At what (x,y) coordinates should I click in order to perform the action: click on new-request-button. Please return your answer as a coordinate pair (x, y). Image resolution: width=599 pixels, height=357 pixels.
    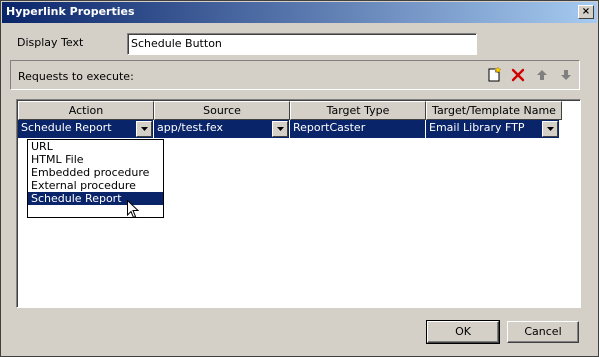
    Looking at the image, I should click on (494, 75).